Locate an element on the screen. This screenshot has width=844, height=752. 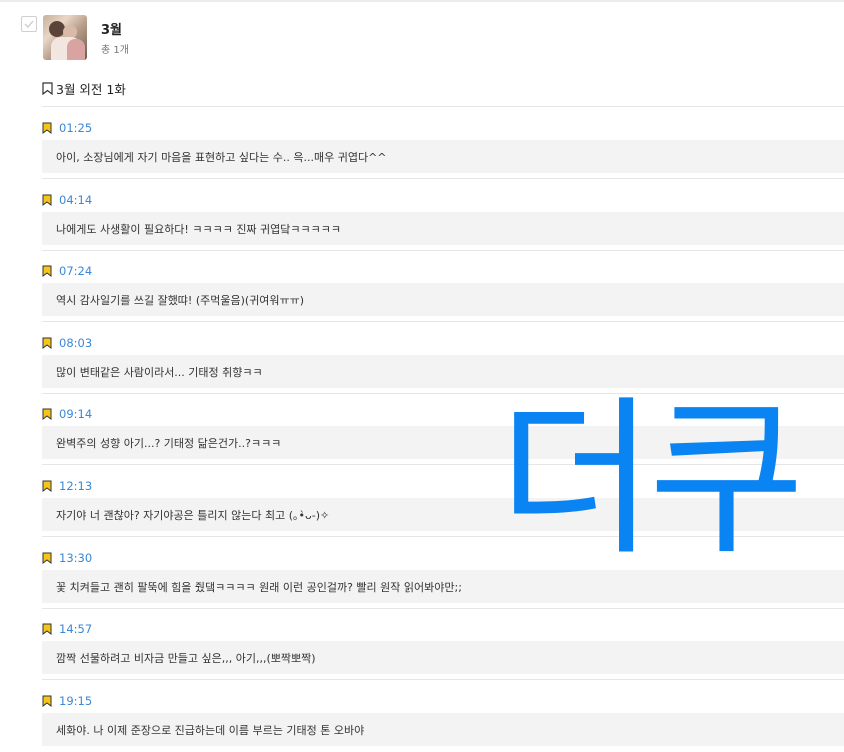
episode-header: 3월 외전 1화 is located at coordinates (84, 88).